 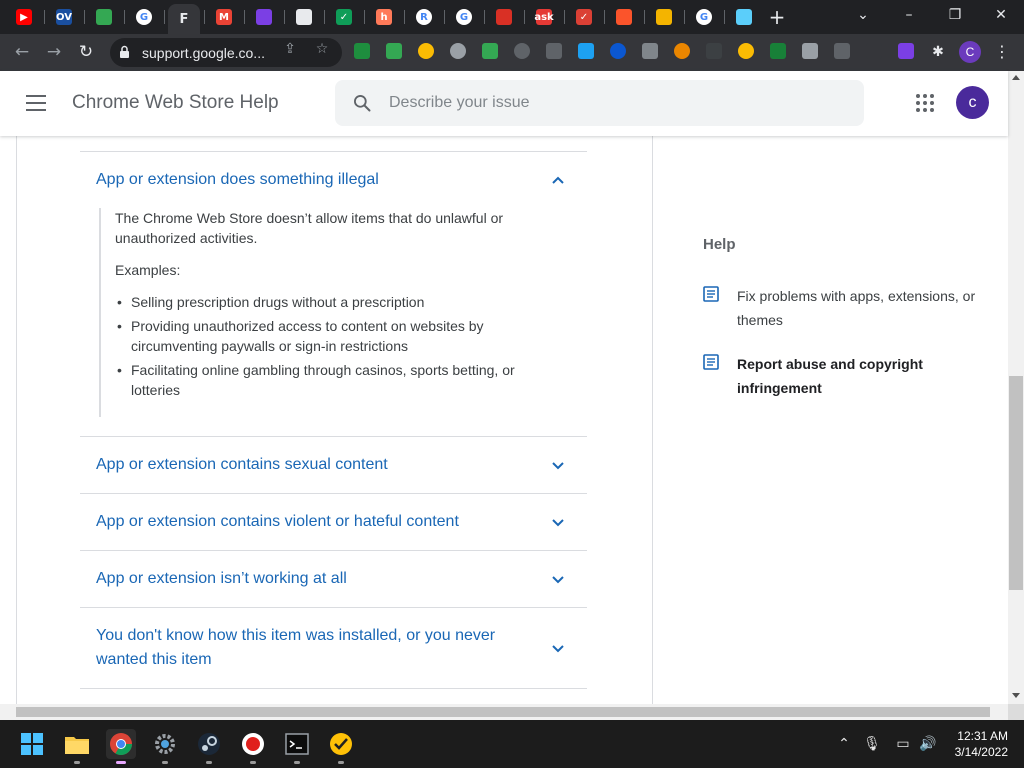 What do you see at coordinates (863, 15) in the screenshot?
I see `tab-search-icon: ⌄` at bounding box center [863, 15].